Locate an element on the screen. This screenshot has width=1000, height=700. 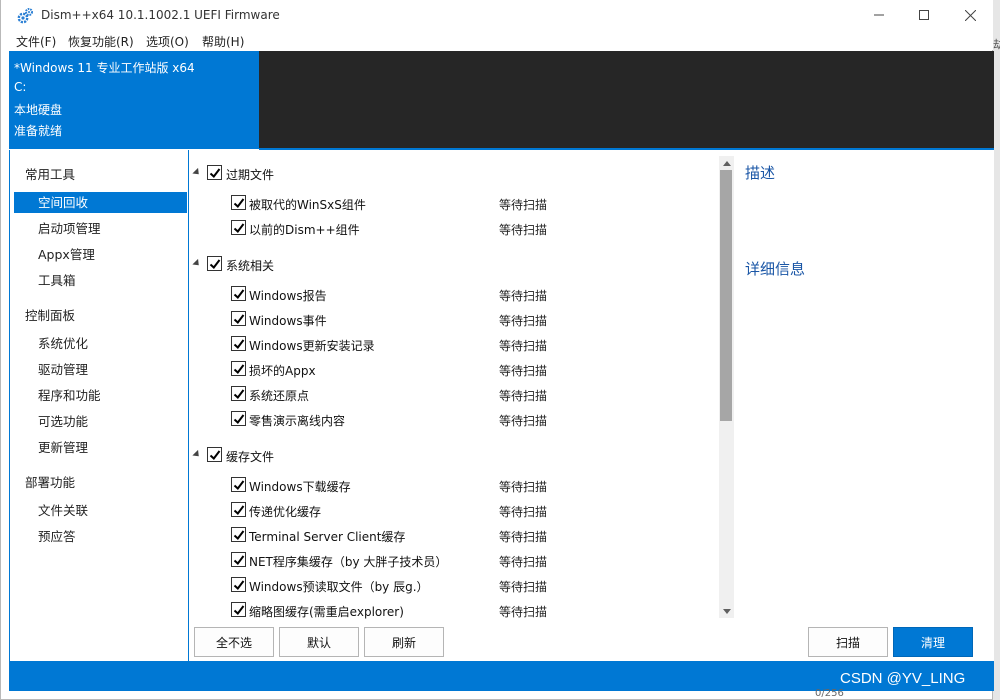
minimize-button is located at coordinates (879, 15).